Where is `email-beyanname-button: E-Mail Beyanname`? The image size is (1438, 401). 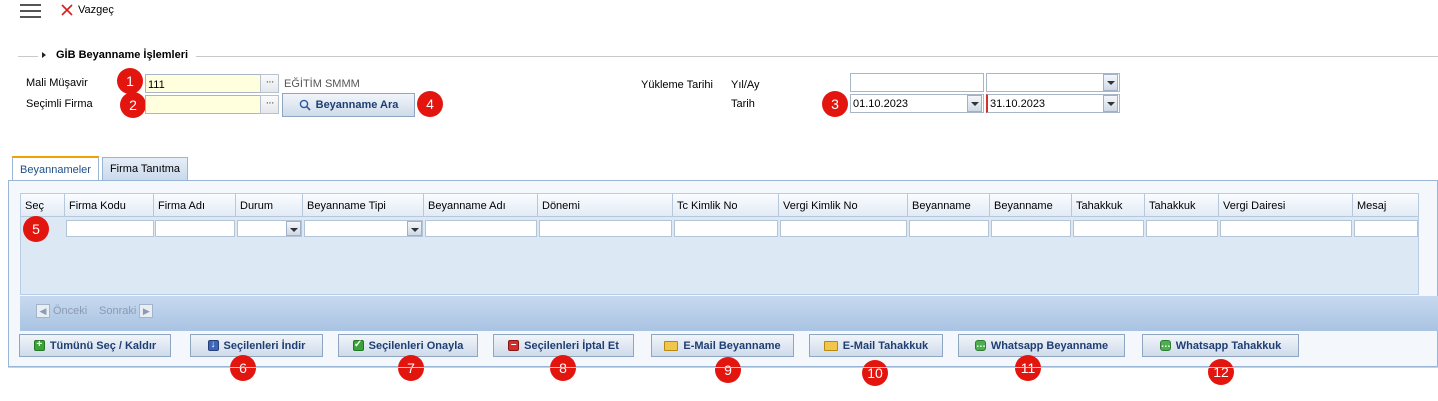
email-beyanname-button: E-Mail Beyanname is located at coordinates (722, 345).